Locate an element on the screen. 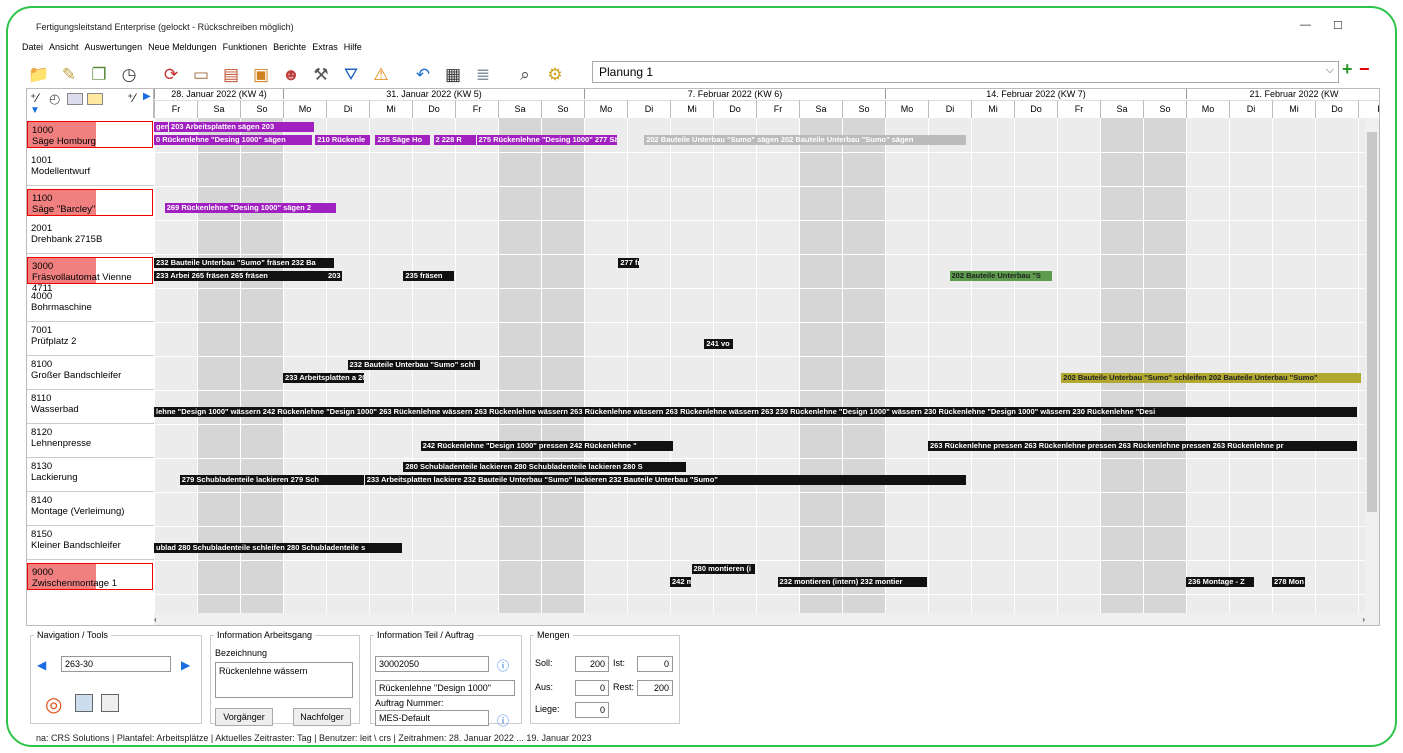 The image size is (1403, 753). info-icon: ⓘ is located at coordinates (503, 665).